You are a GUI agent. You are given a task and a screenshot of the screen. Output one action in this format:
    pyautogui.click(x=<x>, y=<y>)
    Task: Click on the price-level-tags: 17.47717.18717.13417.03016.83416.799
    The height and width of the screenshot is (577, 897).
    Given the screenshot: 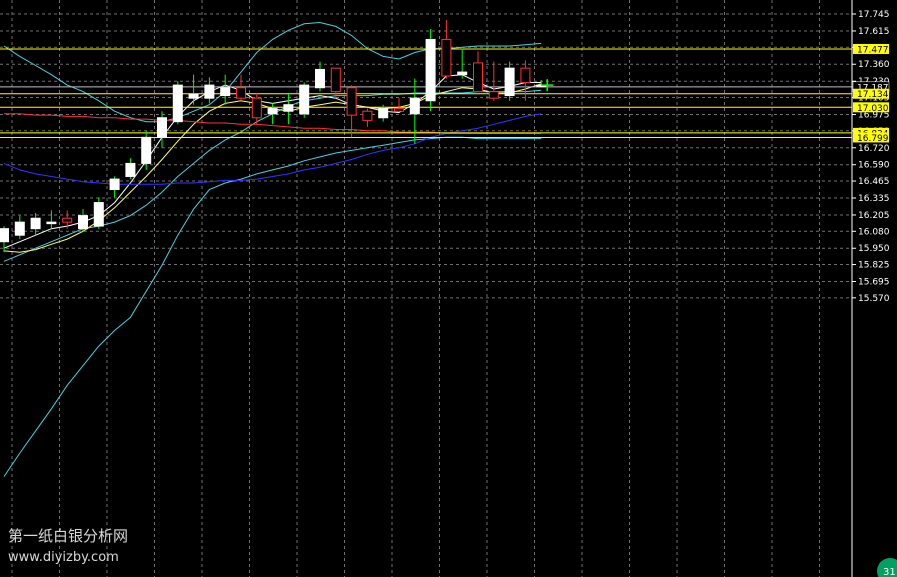 What is the action you would take?
    pyautogui.click(x=871, y=93)
    